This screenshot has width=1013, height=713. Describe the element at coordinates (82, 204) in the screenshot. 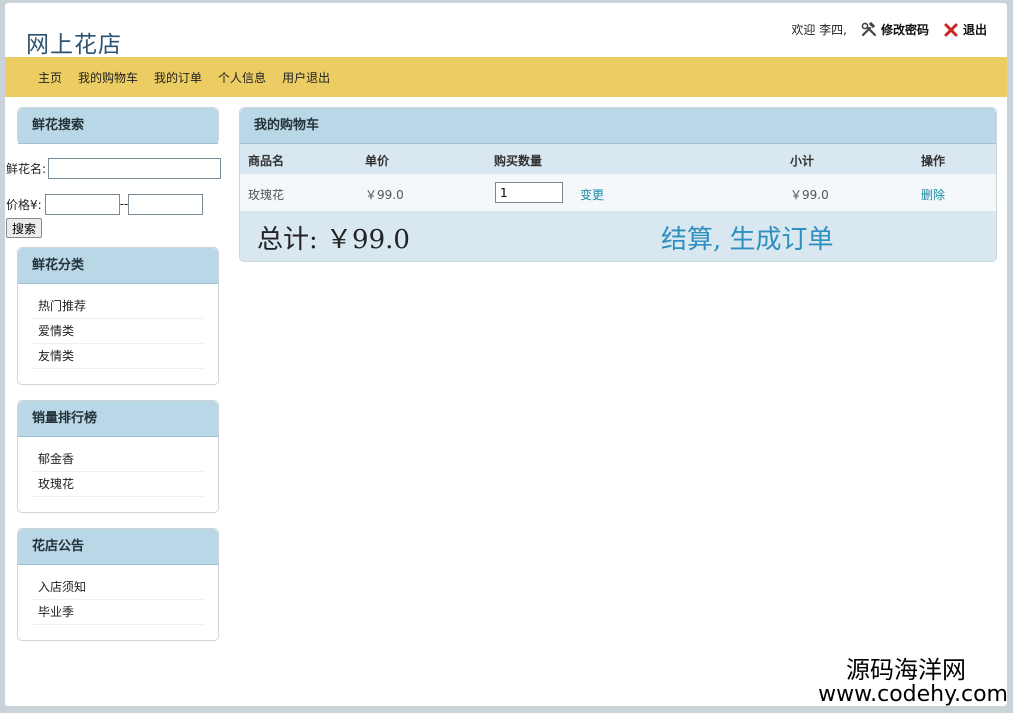

I see `price-min-input` at that location.